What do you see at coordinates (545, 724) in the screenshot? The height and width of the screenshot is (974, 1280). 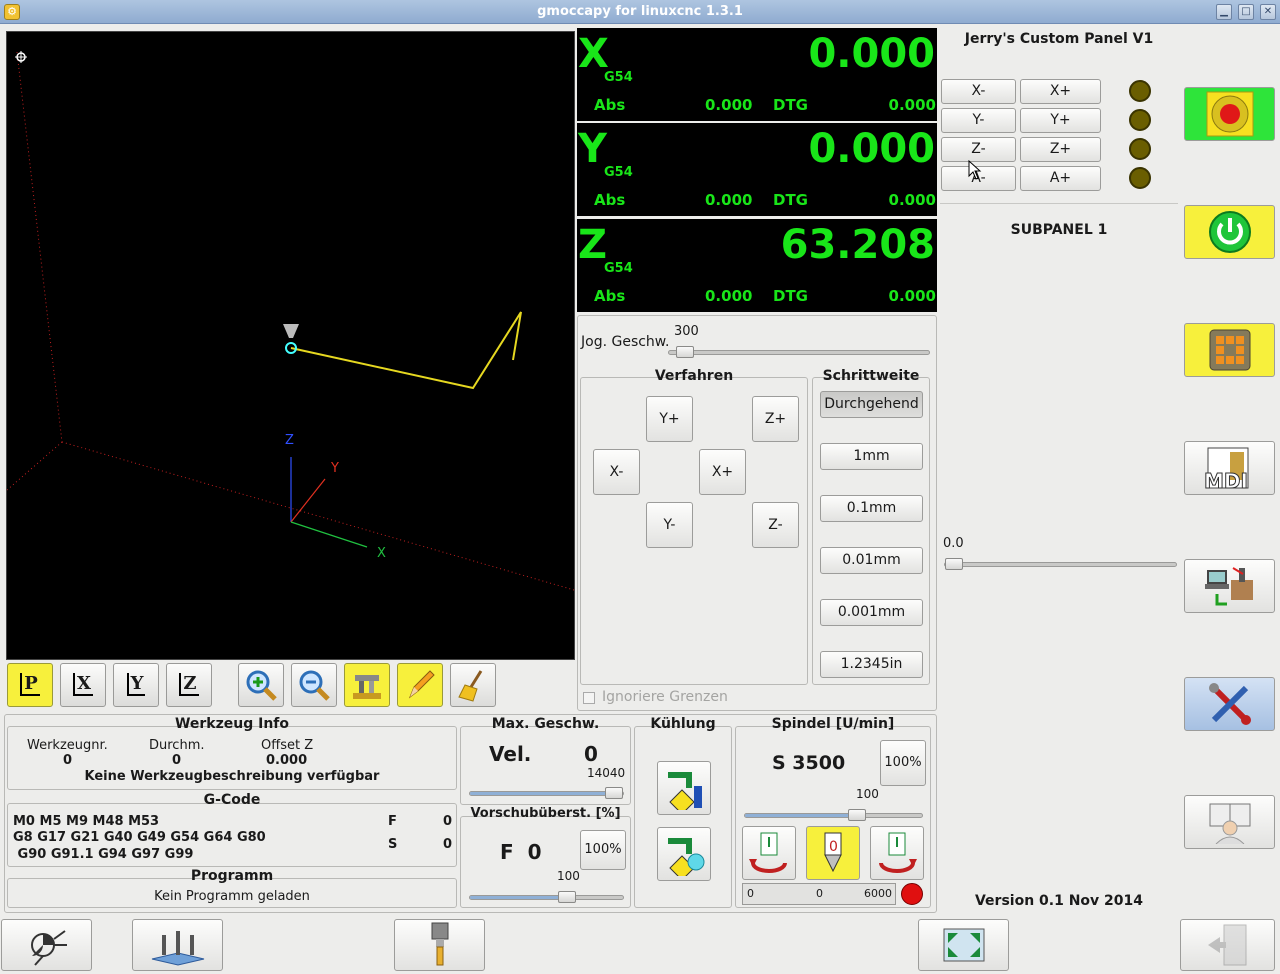 I see `max-vel-title: Max. Geschw.` at bounding box center [545, 724].